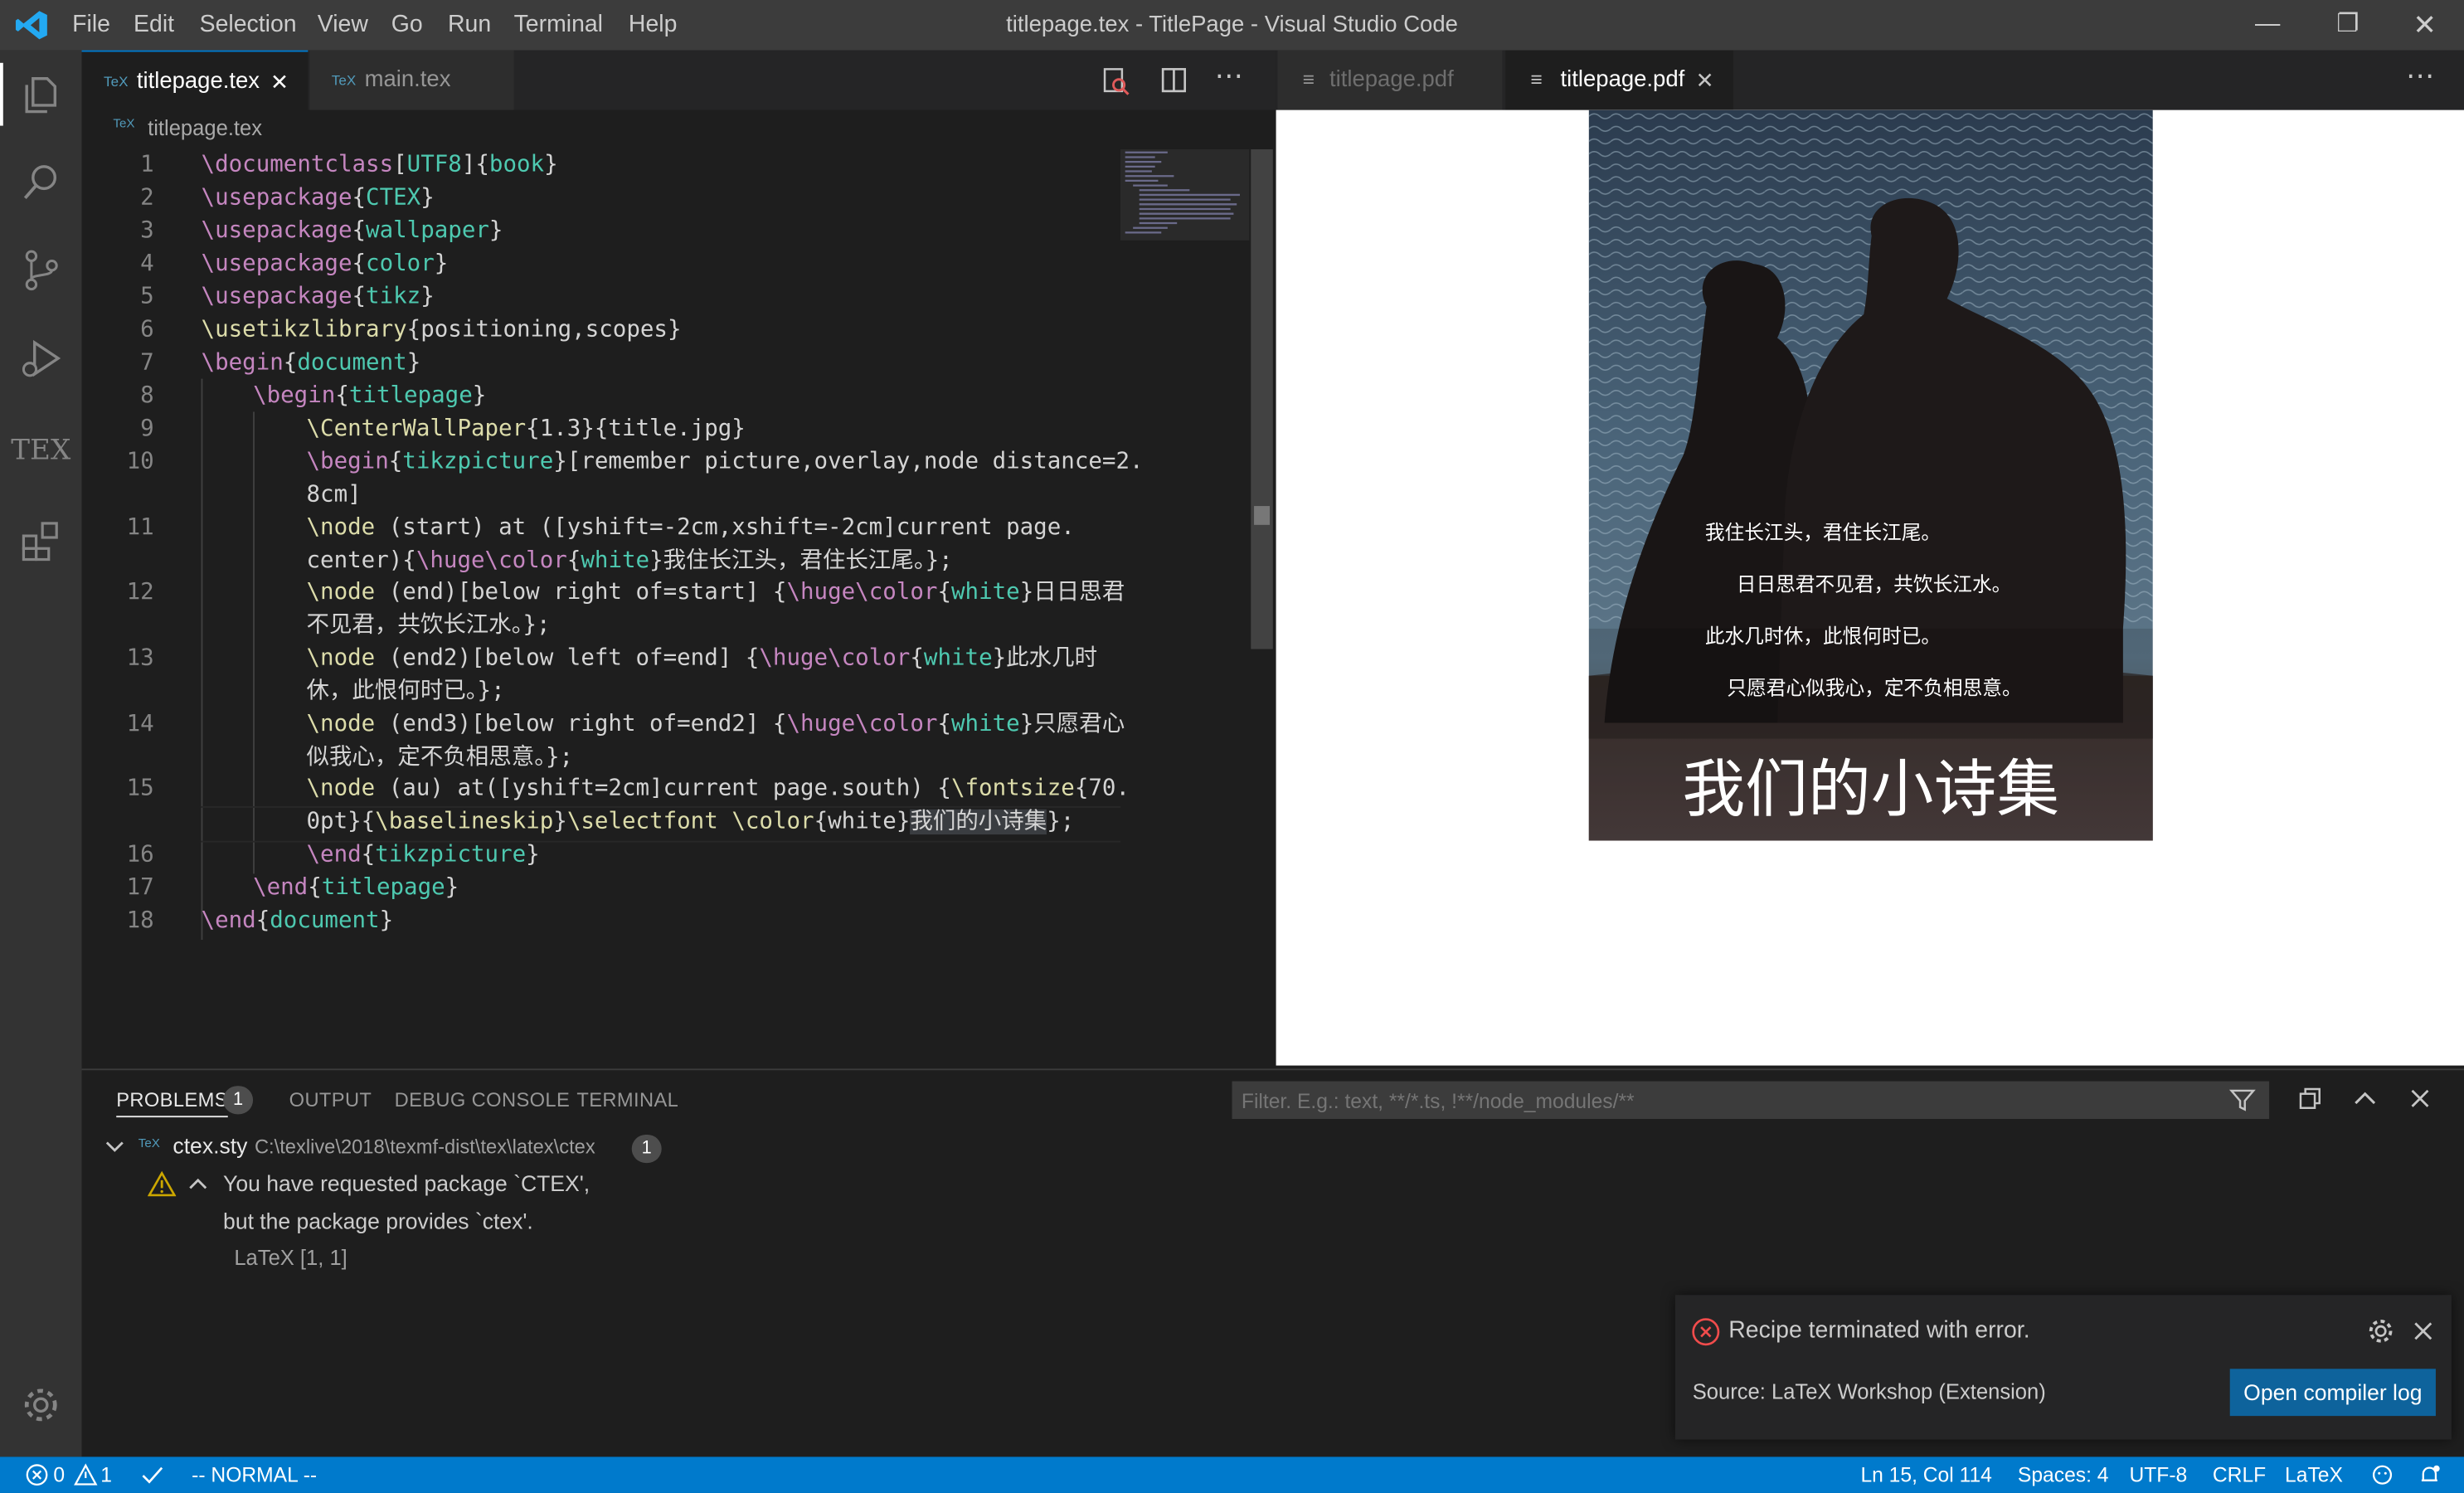 The width and height of the screenshot is (2464, 1493). What do you see at coordinates (140, 462) in the screenshot?
I see `line-number: 10` at bounding box center [140, 462].